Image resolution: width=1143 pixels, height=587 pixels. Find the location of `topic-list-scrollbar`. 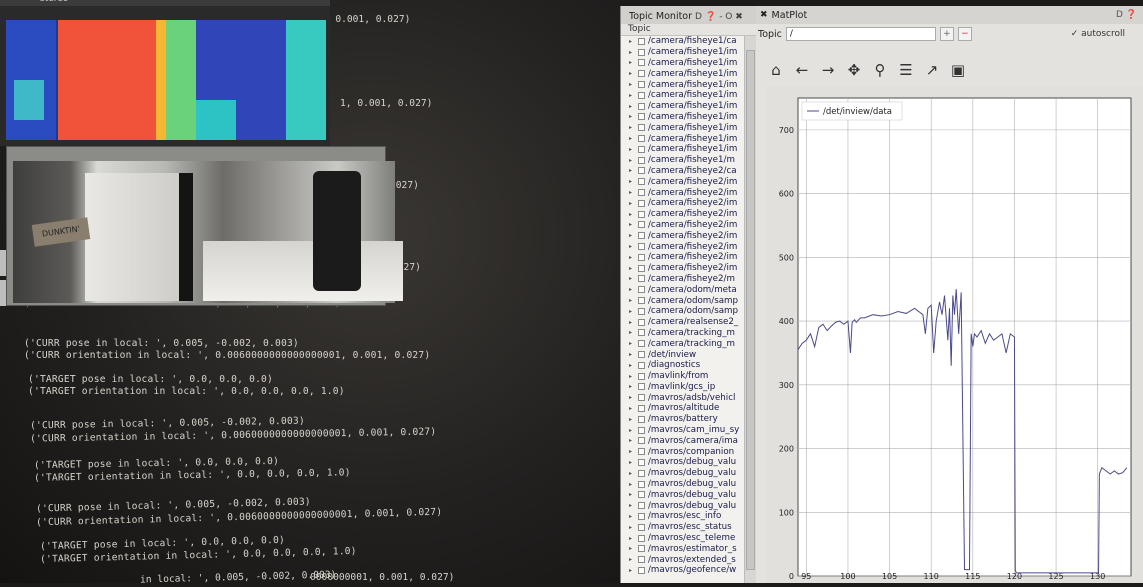

topic-list-scrollbar is located at coordinates (750, 309).